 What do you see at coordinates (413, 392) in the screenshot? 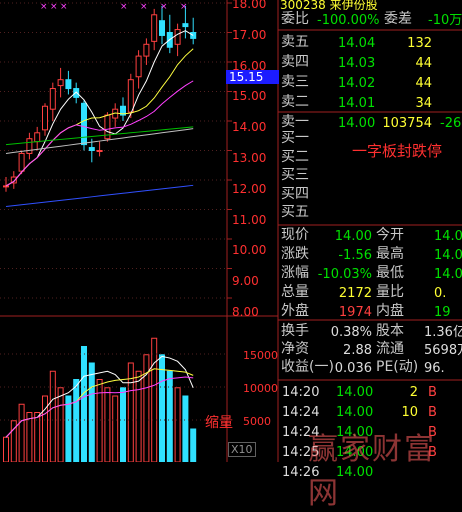
I see `tick-volume: 2` at bounding box center [413, 392].